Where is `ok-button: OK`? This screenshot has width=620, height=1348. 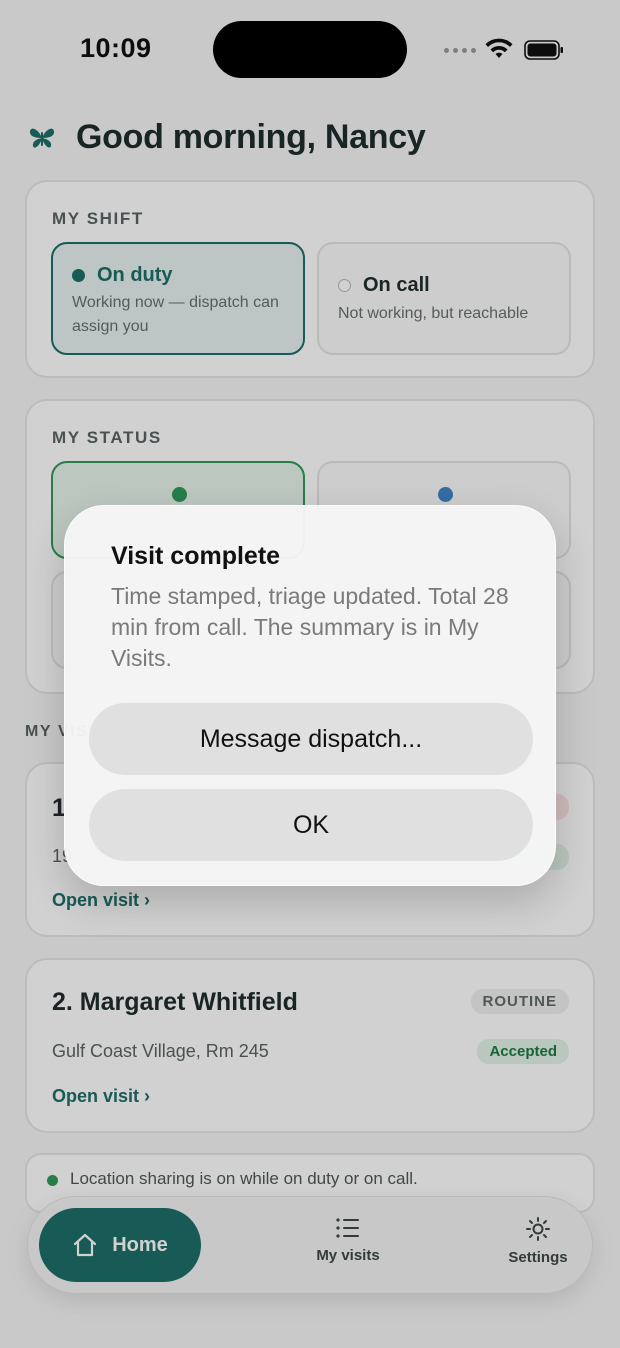
ok-button: OK is located at coordinates (311, 825).